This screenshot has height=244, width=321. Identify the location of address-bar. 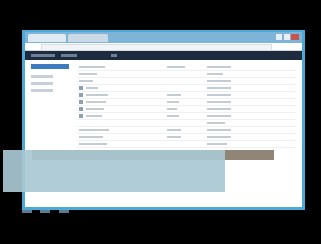
(163, 47).